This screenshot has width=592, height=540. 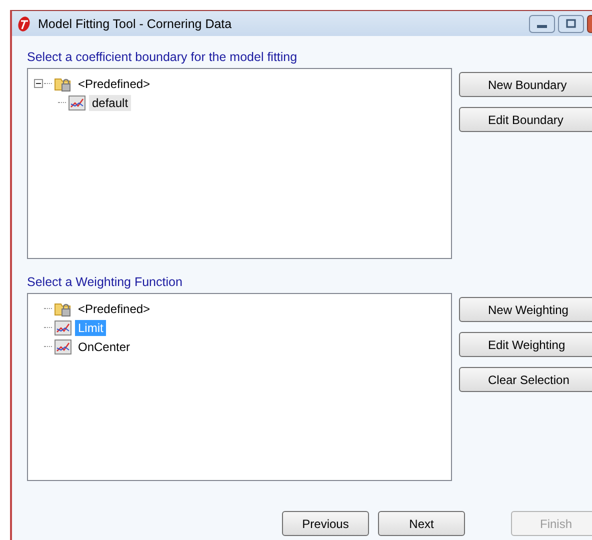 I want to click on action-button: New Weighting, so click(x=525, y=309).